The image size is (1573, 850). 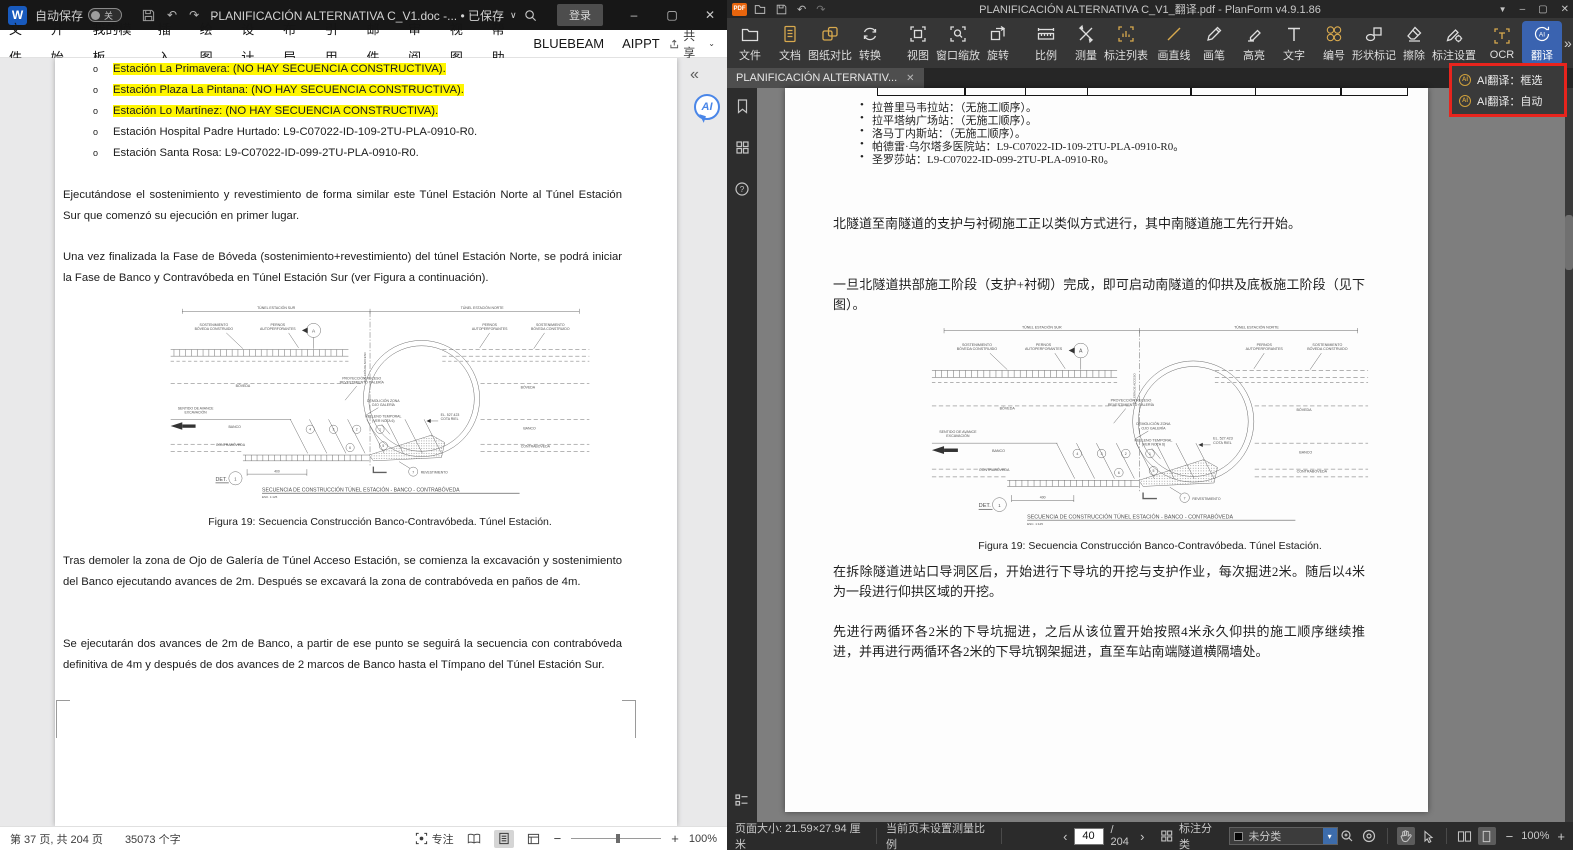 What do you see at coordinates (1334, 43) in the screenshot?
I see `toolbar-numbering-button: 编号` at bounding box center [1334, 43].